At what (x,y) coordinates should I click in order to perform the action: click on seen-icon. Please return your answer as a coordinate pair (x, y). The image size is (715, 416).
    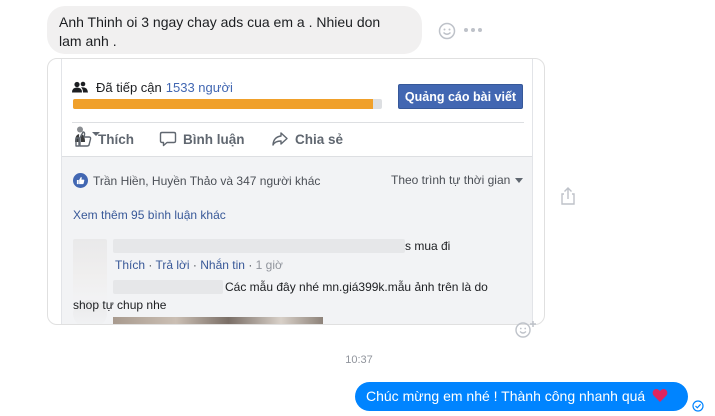
    Looking at the image, I should click on (698, 406).